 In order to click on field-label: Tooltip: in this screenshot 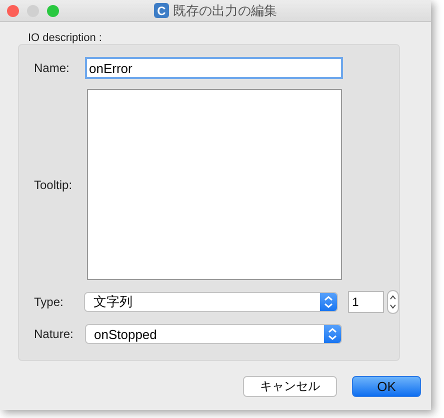, I will do `click(53, 185)`.